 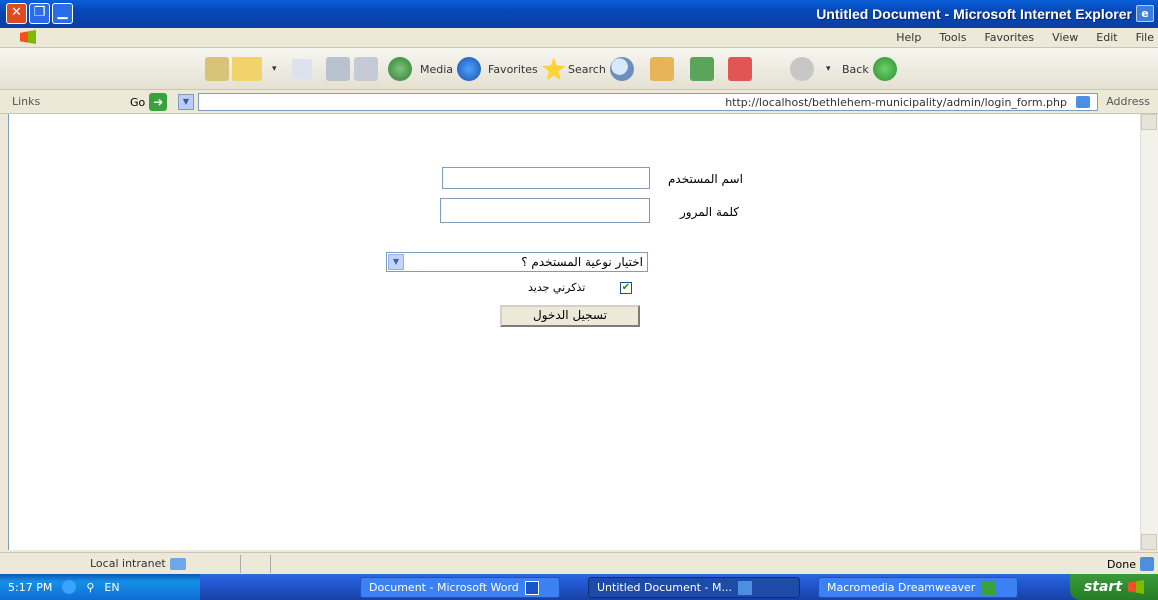 I want to click on mail-icon, so click(x=366, y=69).